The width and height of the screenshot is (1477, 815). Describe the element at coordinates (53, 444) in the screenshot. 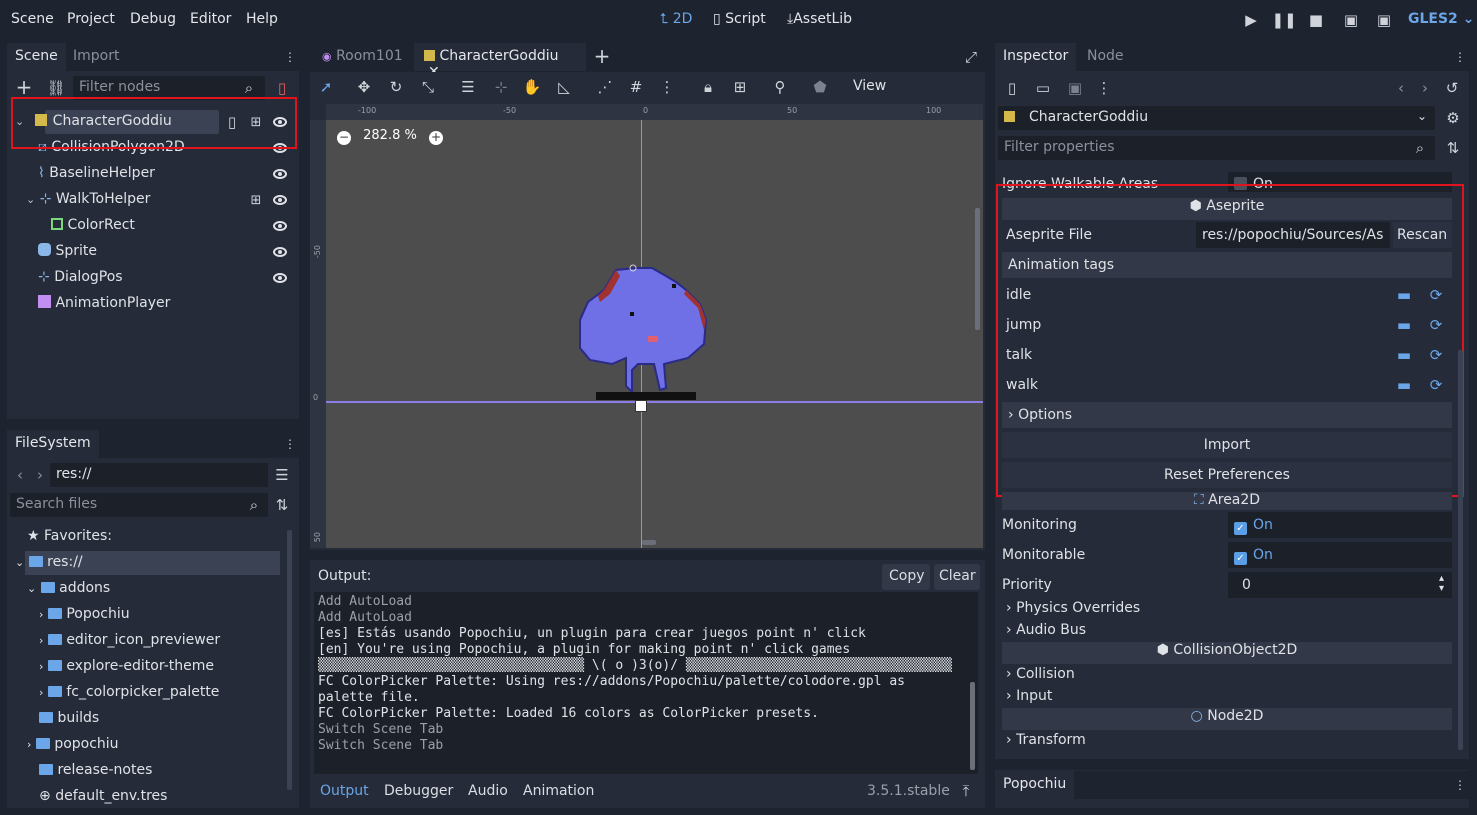

I see `tab-filesystem: FileSystem` at that location.